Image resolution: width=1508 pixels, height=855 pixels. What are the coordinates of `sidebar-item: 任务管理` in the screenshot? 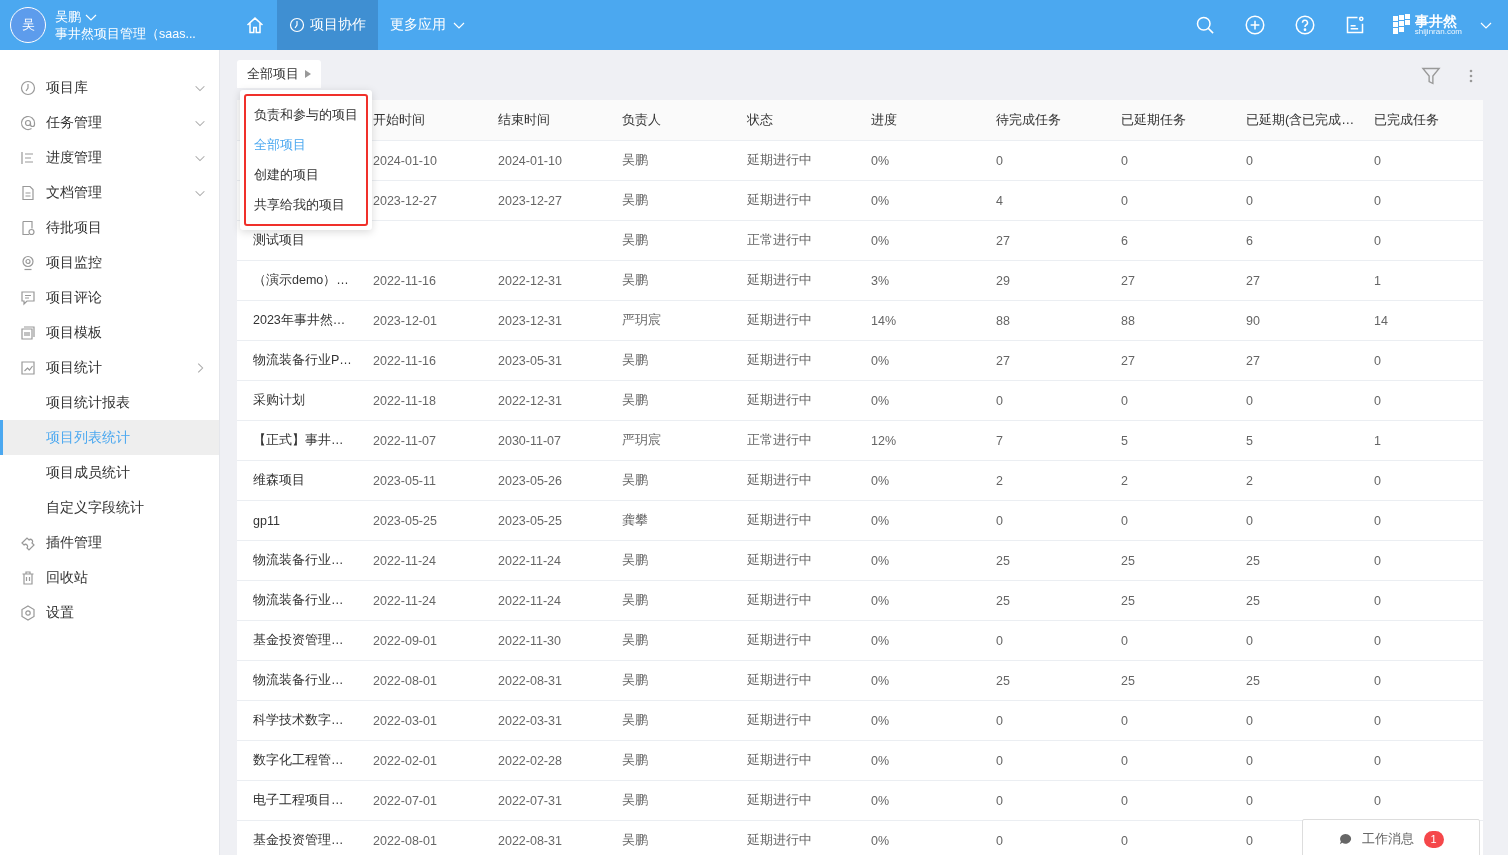 It's located at (109, 122).